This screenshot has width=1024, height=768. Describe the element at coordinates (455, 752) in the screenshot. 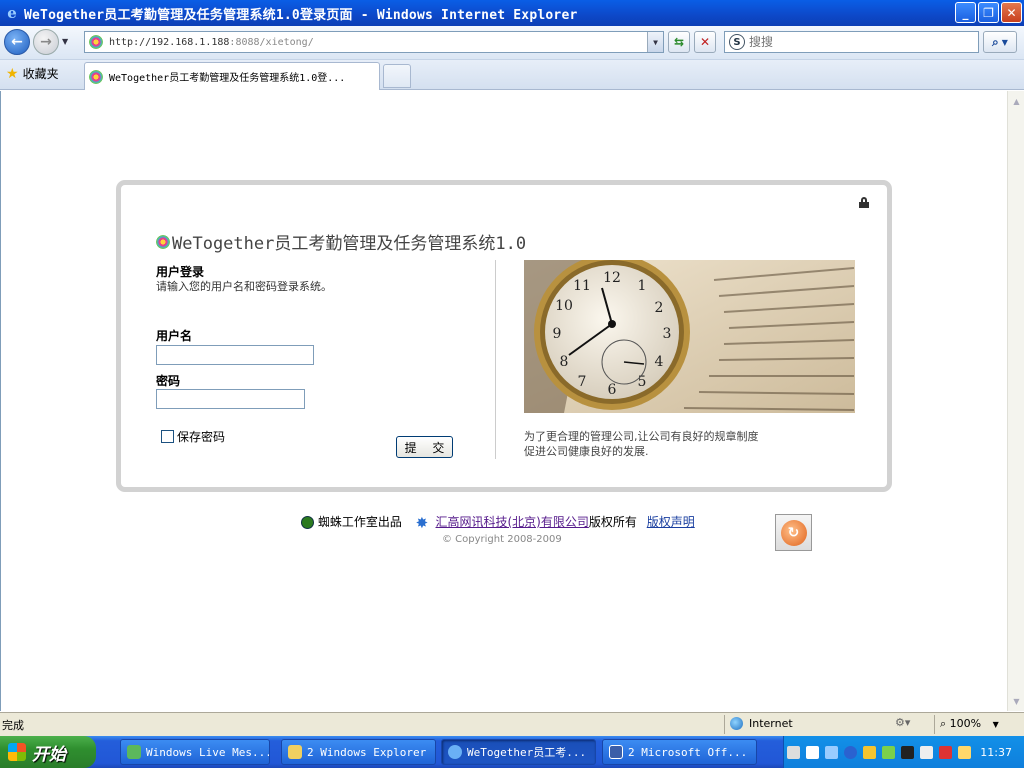

I see `ie-icon` at that location.